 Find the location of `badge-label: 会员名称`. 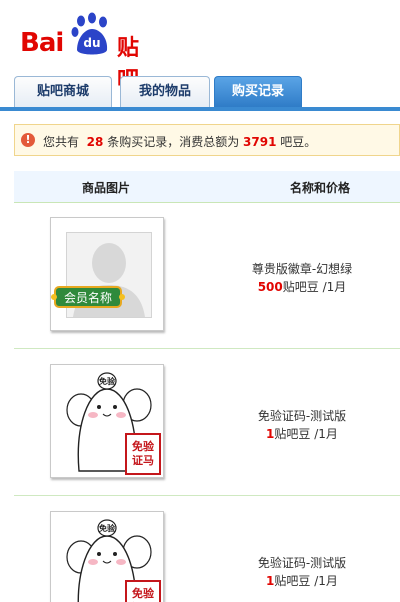

badge-label: 会员名称 is located at coordinates (87, 298).